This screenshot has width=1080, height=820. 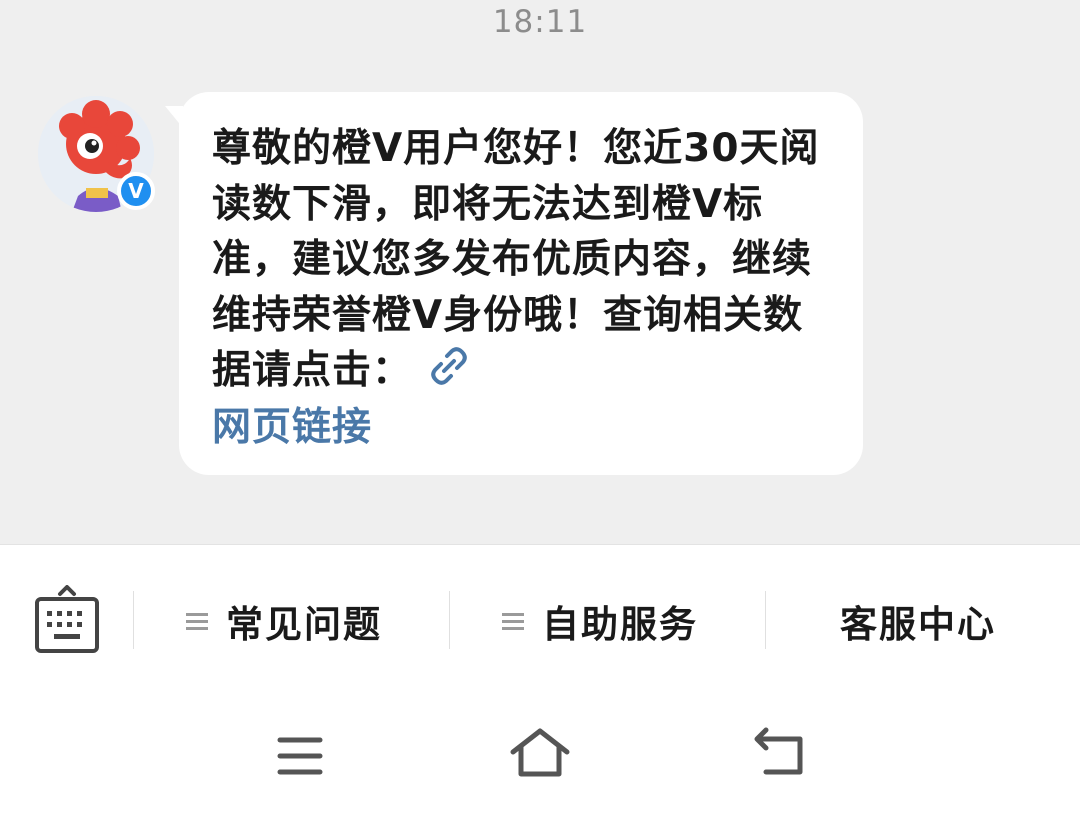 I want to click on back-icon, so click(x=778, y=751).